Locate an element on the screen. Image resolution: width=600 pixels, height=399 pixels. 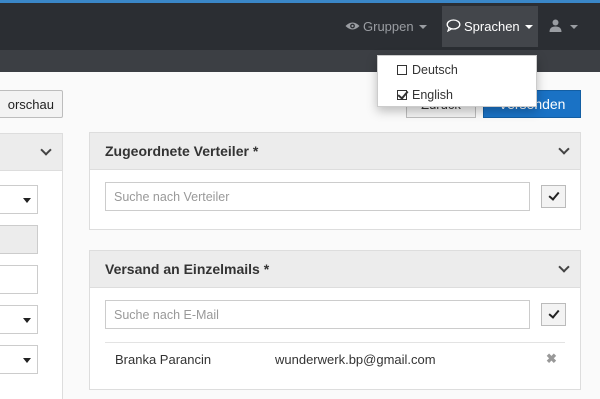
nav-sprachen: Sprachen is located at coordinates (490, 26).